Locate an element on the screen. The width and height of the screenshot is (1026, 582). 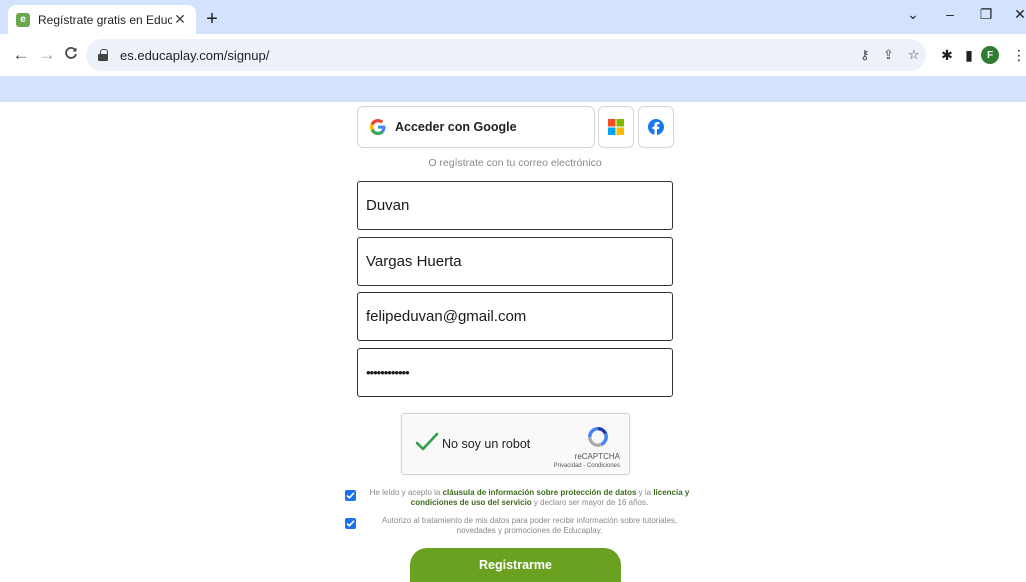
captcha-checkmark-icon is located at coordinates (427, 442).